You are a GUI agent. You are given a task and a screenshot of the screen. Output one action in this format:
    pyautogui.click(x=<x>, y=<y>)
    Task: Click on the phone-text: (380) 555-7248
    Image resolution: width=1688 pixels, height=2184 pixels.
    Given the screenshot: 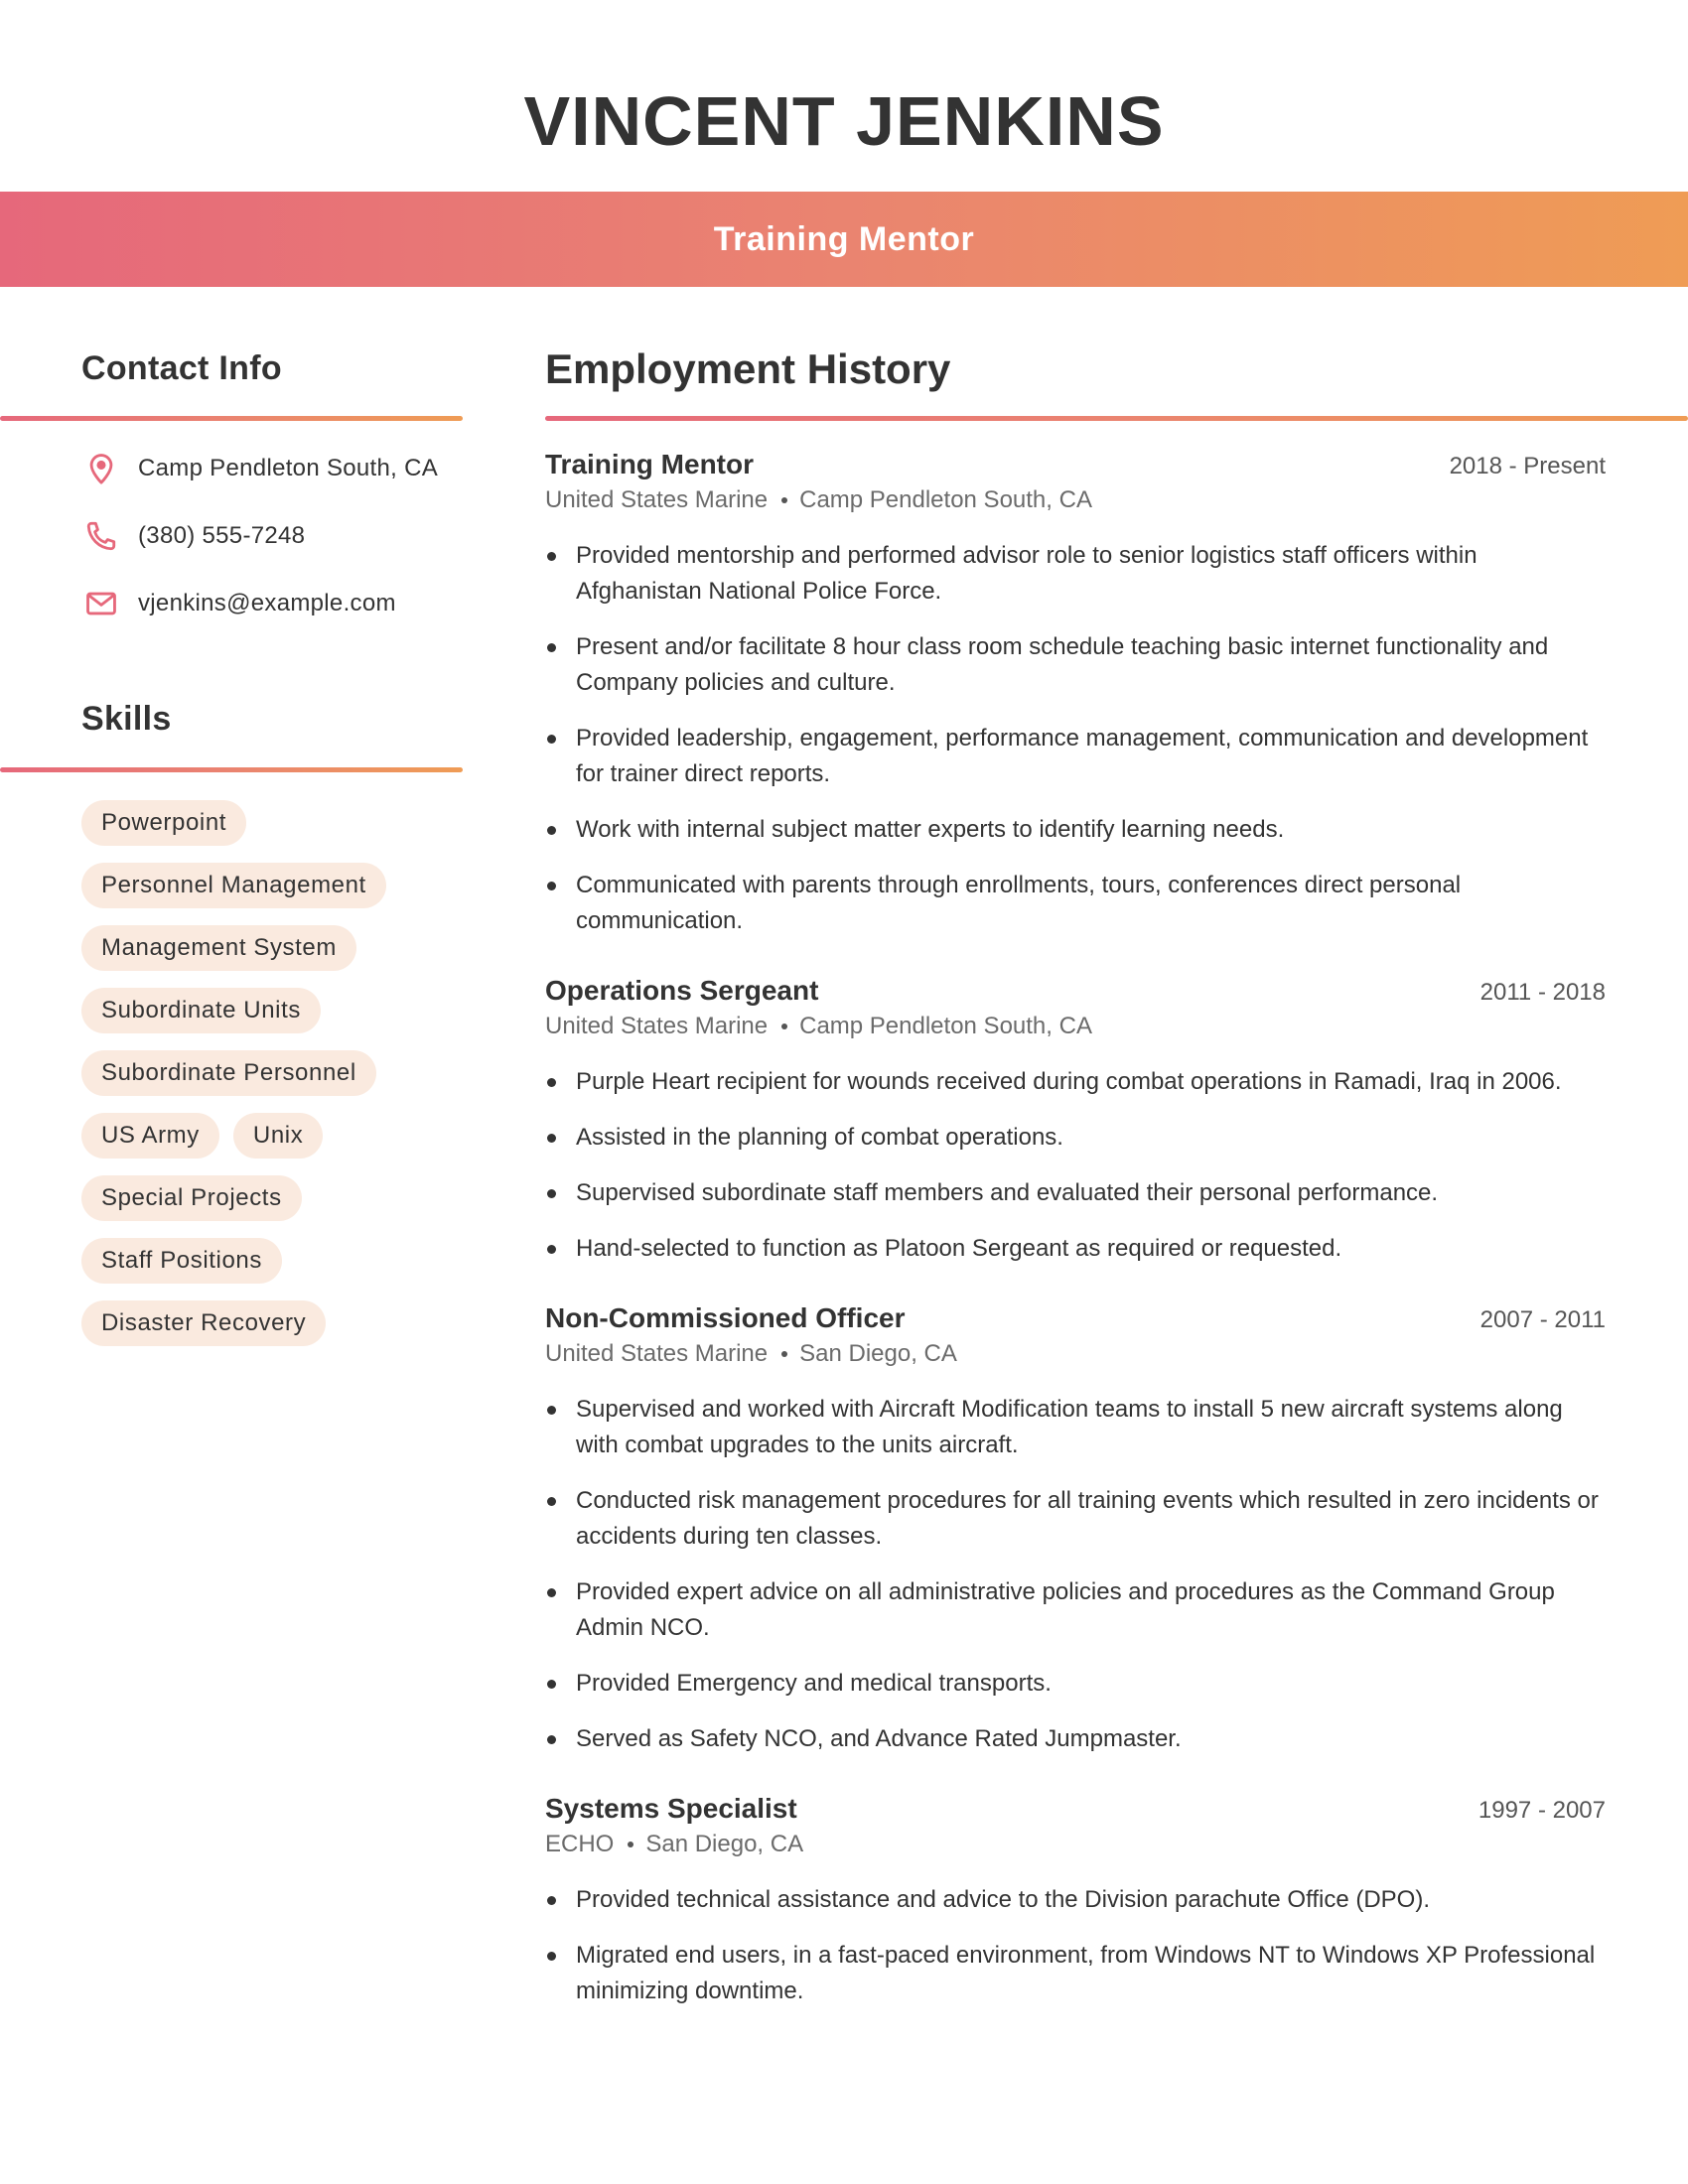 What is the action you would take?
    pyautogui.click(x=221, y=536)
    